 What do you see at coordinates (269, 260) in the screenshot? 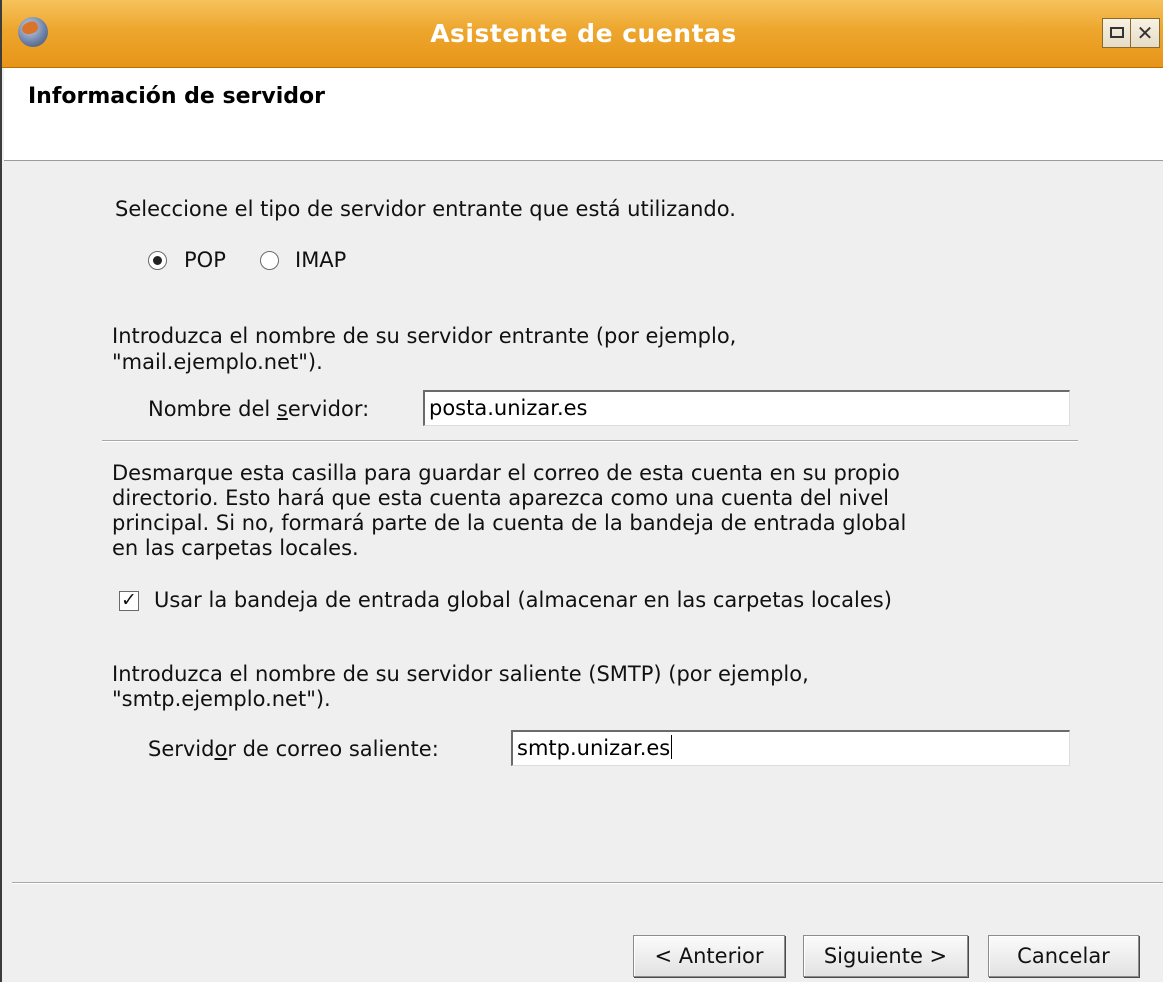
I see `imap-radio` at bounding box center [269, 260].